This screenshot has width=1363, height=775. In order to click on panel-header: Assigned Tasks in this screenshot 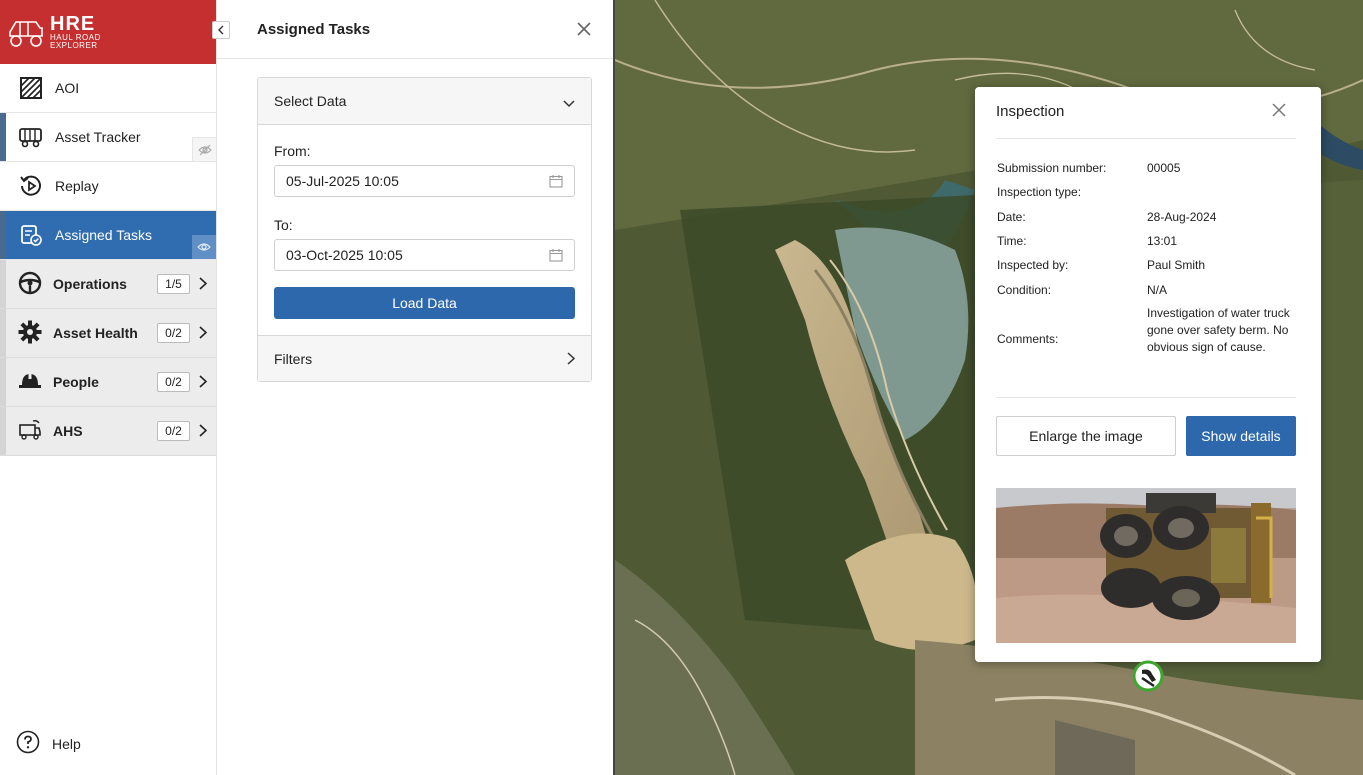, I will do `click(415, 29)`.